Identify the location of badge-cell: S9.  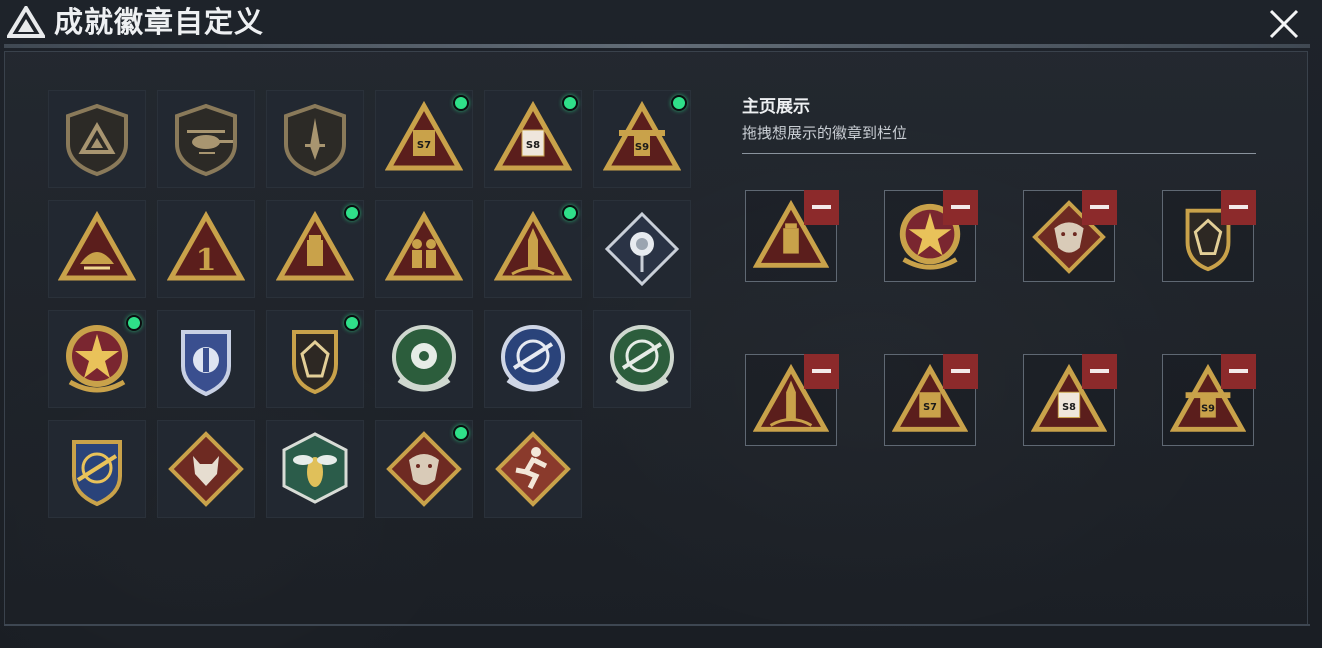
(642, 139).